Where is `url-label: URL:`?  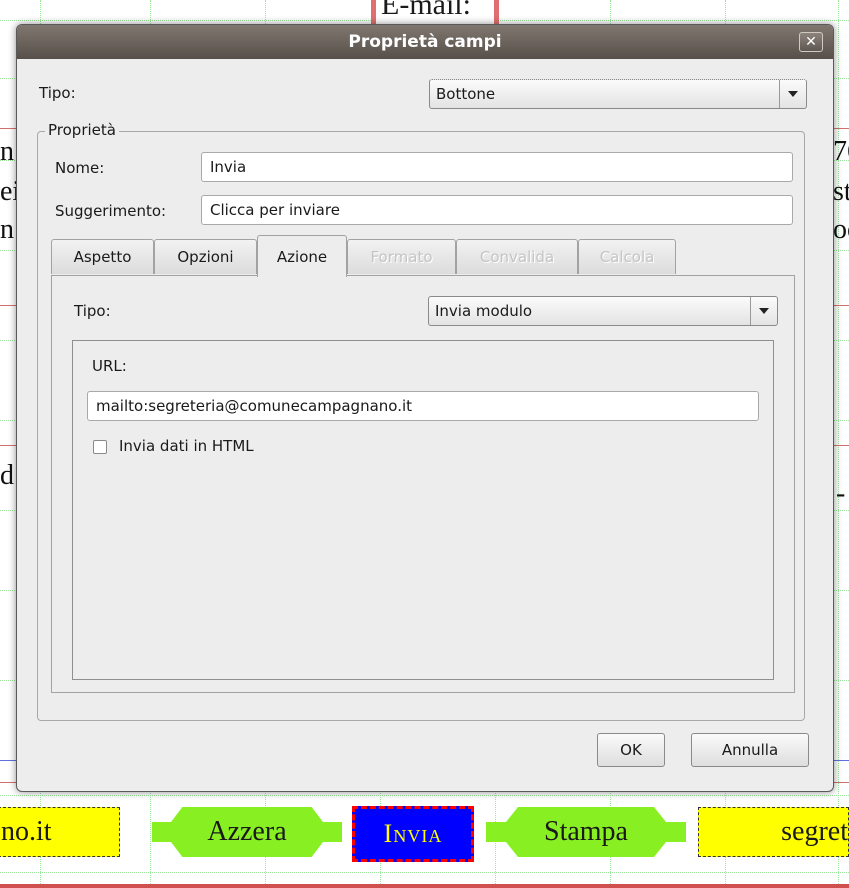 url-label: URL: is located at coordinates (109, 366).